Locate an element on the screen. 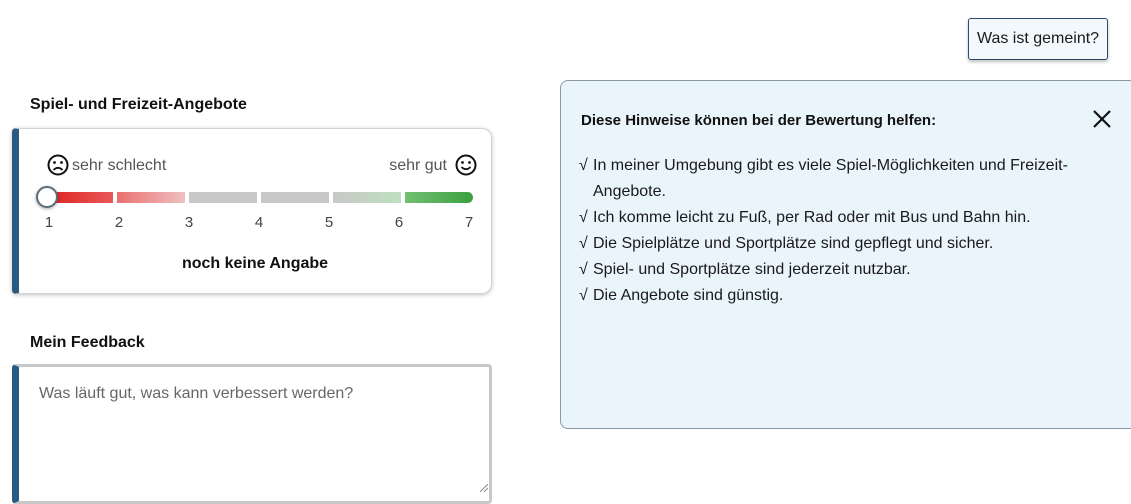  scale-tick-label: 7 is located at coordinates (469, 222).